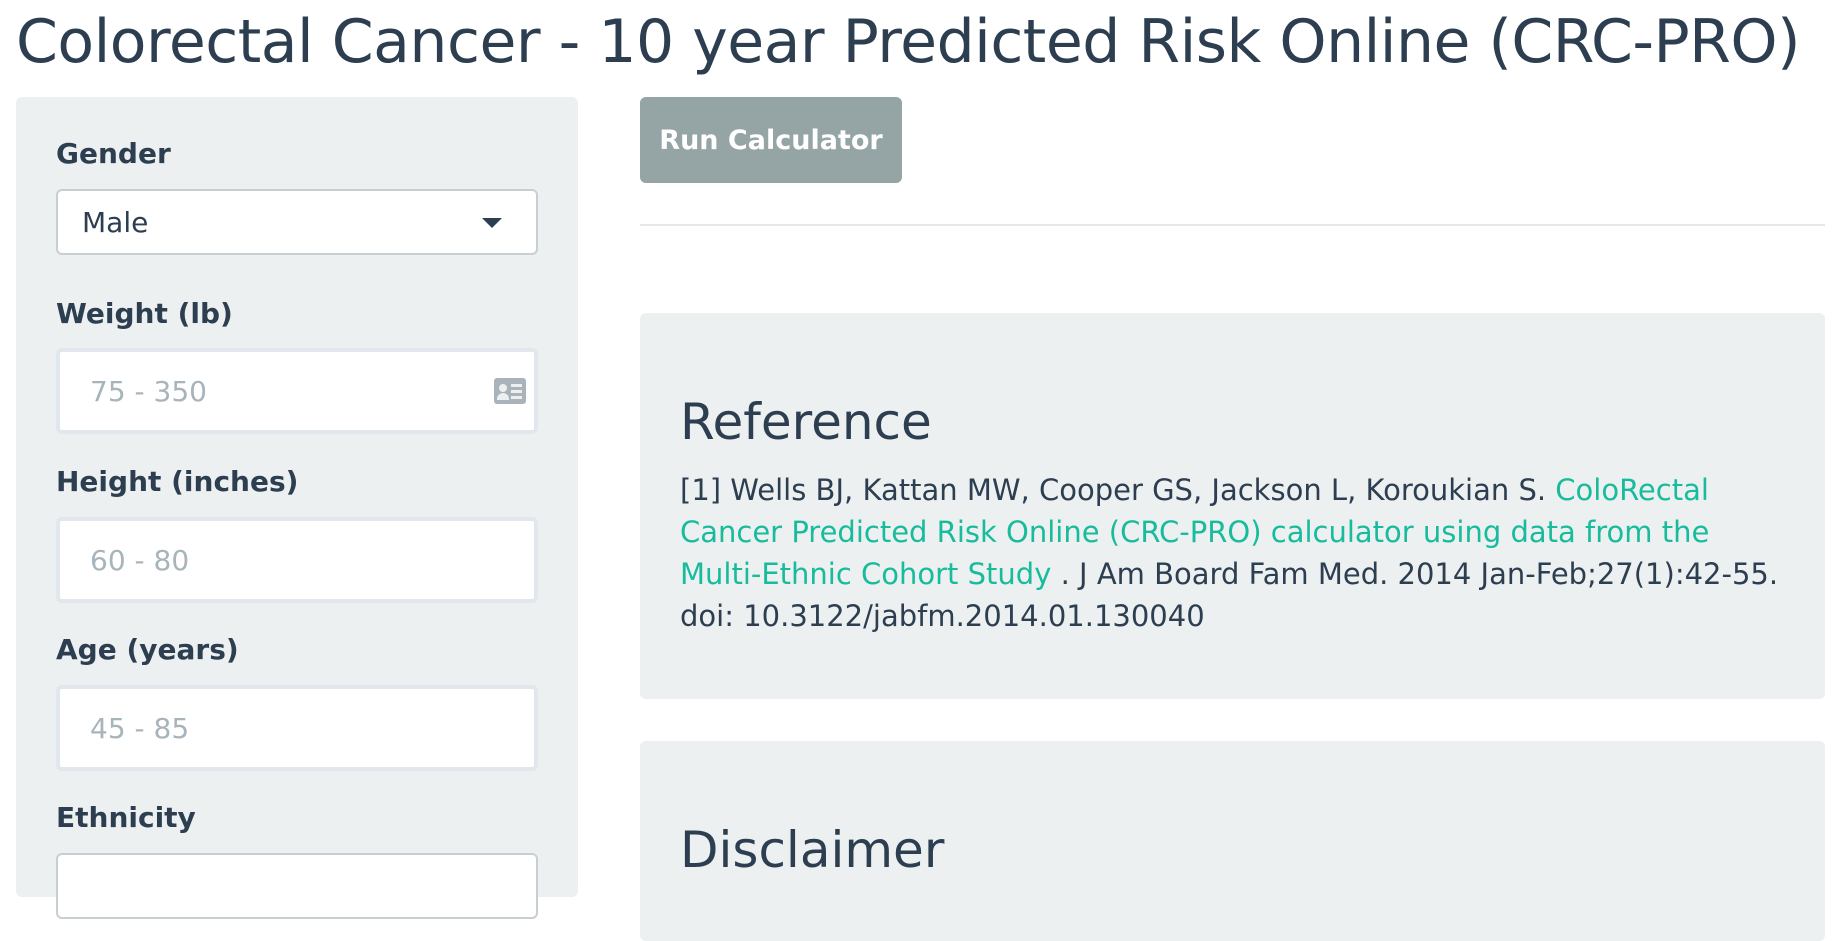  Describe the element at coordinates (177, 481) in the screenshot. I see `height-label: Height (inches)` at that location.